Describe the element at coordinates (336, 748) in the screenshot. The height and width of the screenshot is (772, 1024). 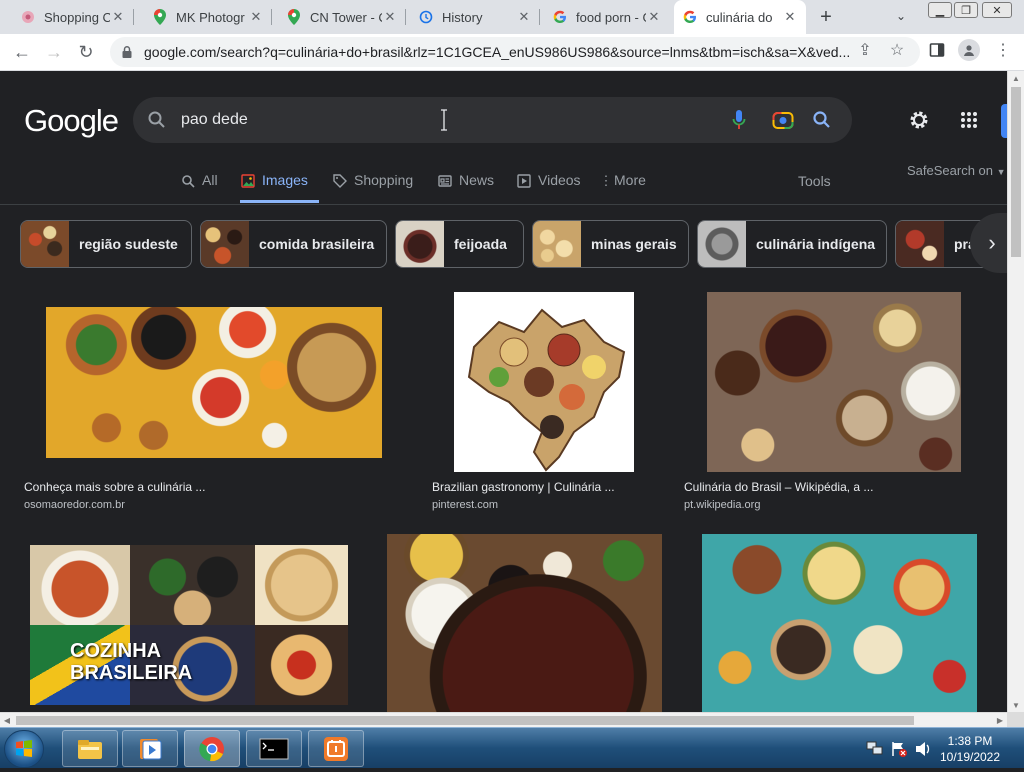
I see `app-icon` at that location.